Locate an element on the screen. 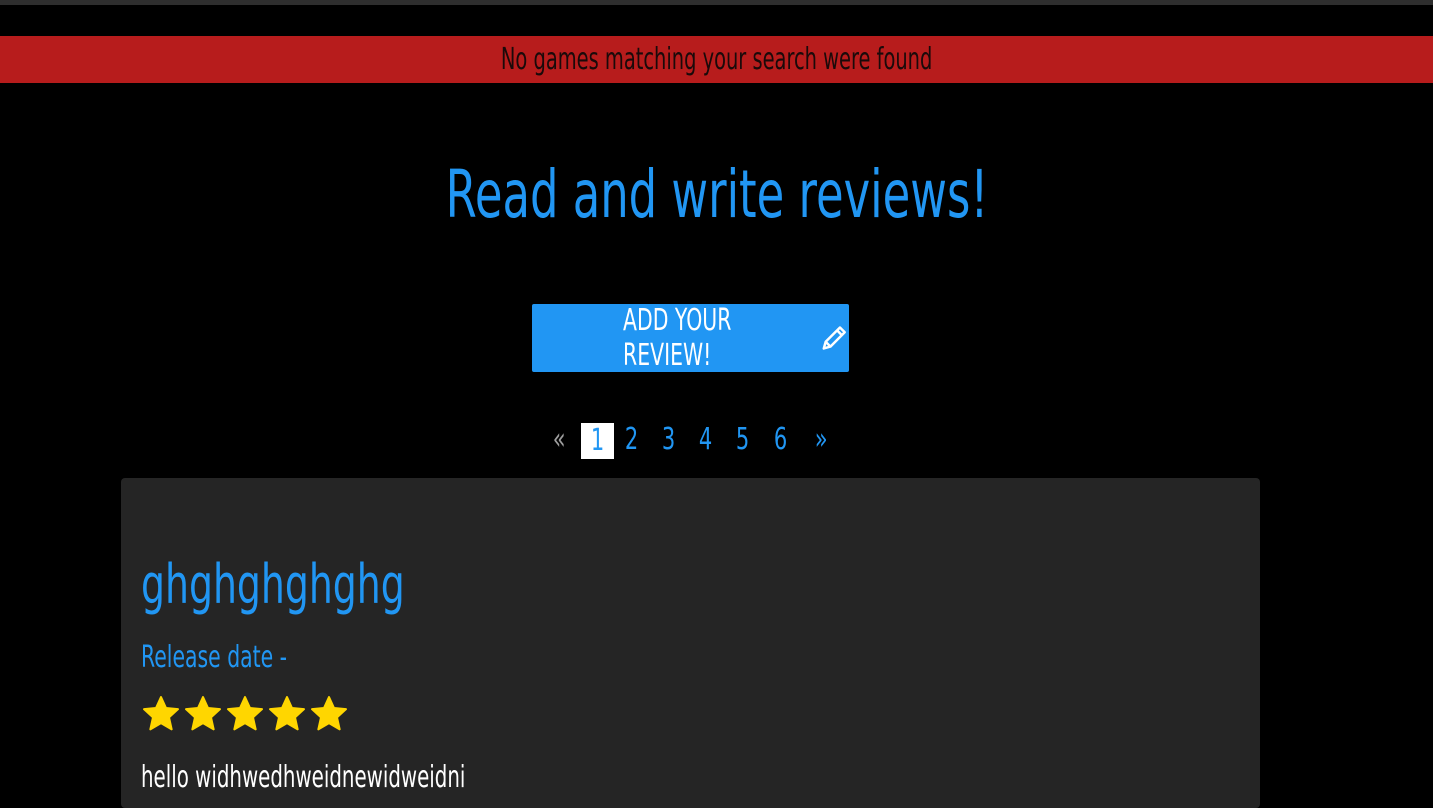 This screenshot has height=808, width=1433. page-headline: Read and write reviews! is located at coordinates (716, 195).